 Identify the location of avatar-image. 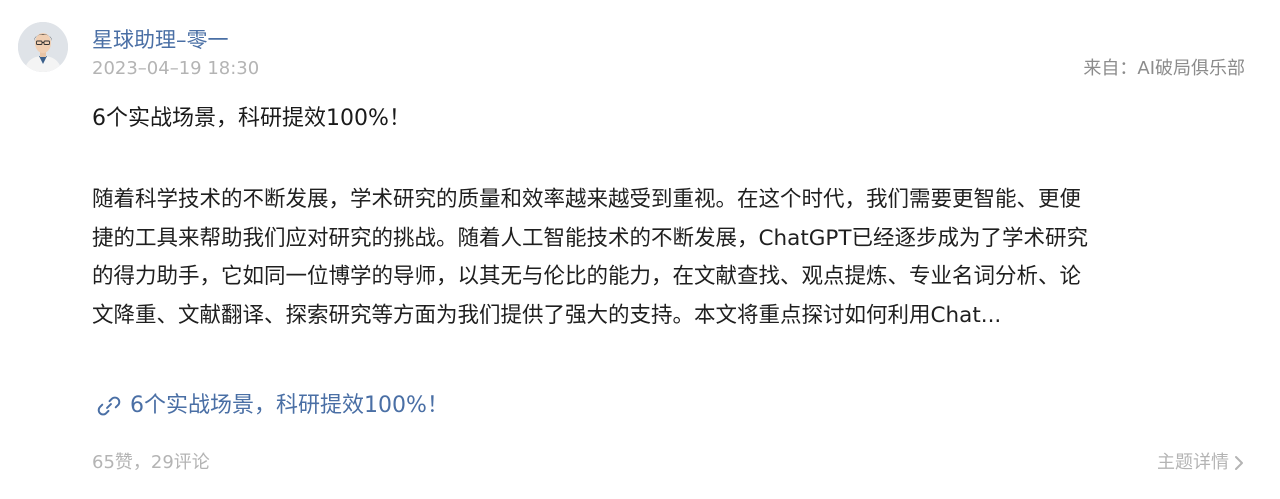
(43, 47).